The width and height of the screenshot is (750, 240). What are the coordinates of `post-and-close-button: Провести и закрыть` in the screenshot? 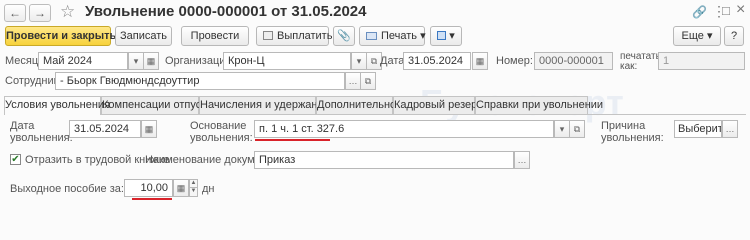 It's located at (60, 36).